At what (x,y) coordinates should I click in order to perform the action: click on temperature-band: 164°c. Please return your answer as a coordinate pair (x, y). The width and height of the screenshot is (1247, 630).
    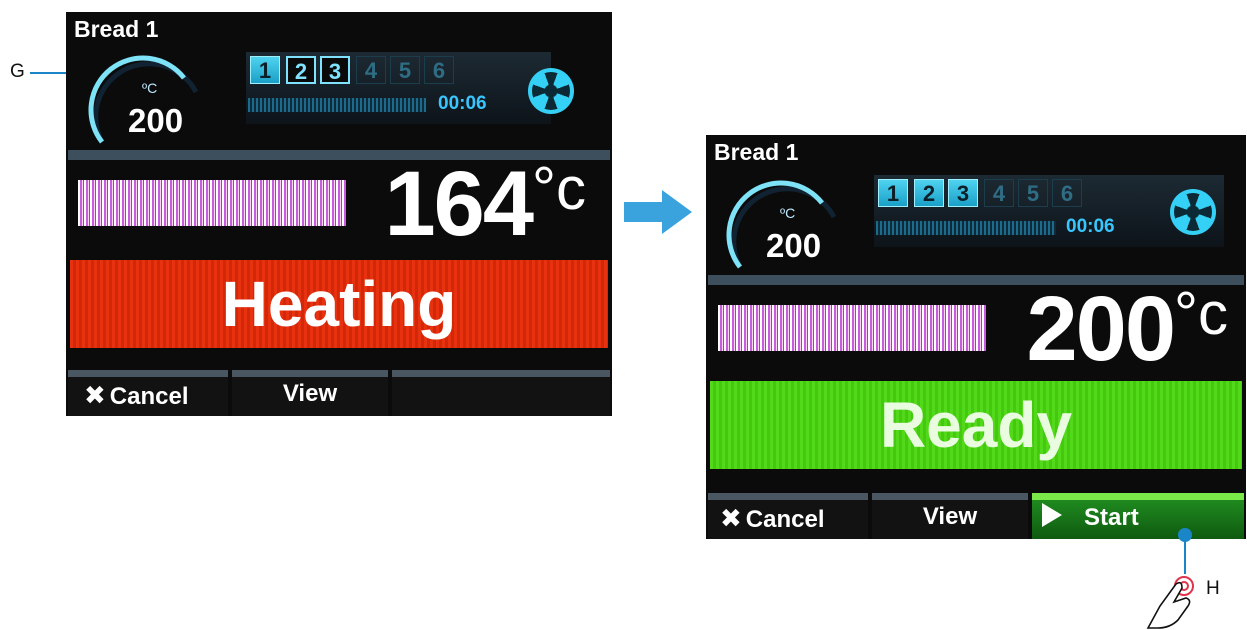
    Looking at the image, I should click on (339, 202).